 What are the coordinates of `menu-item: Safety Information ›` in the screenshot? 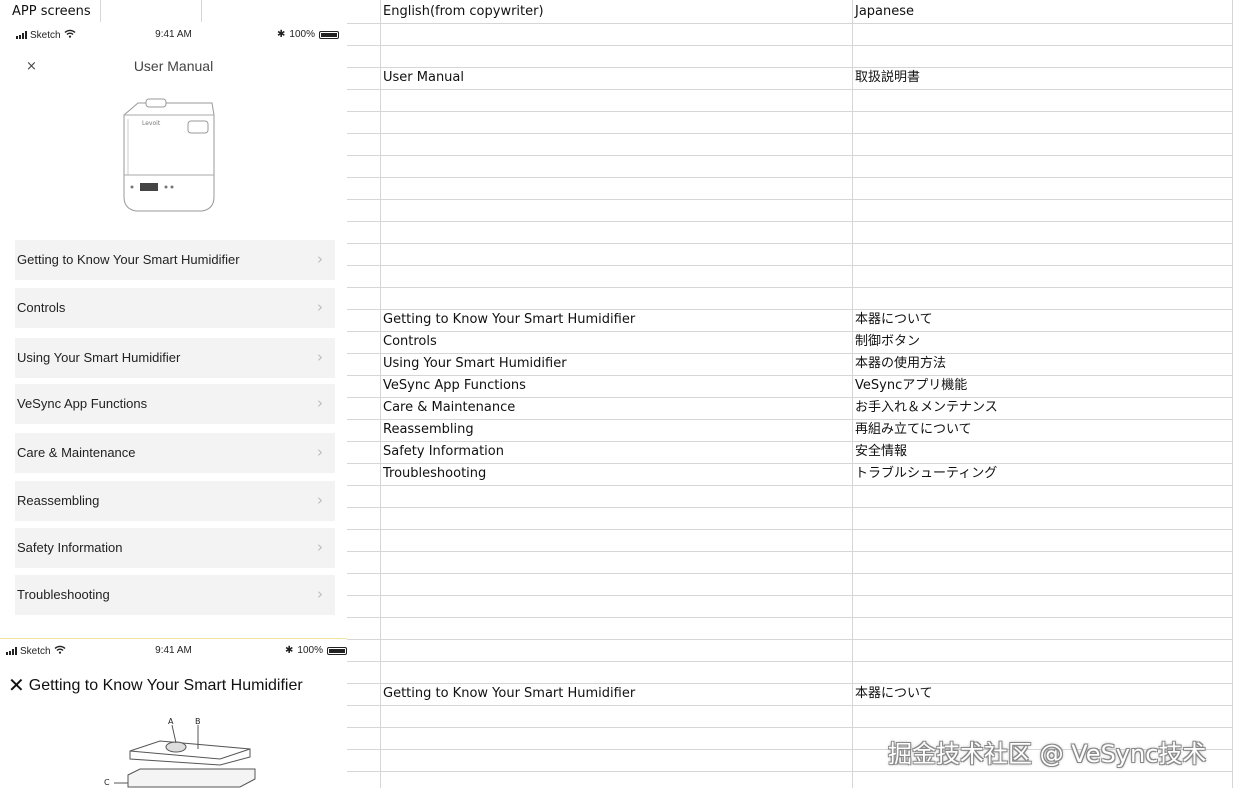 It's located at (175, 548).